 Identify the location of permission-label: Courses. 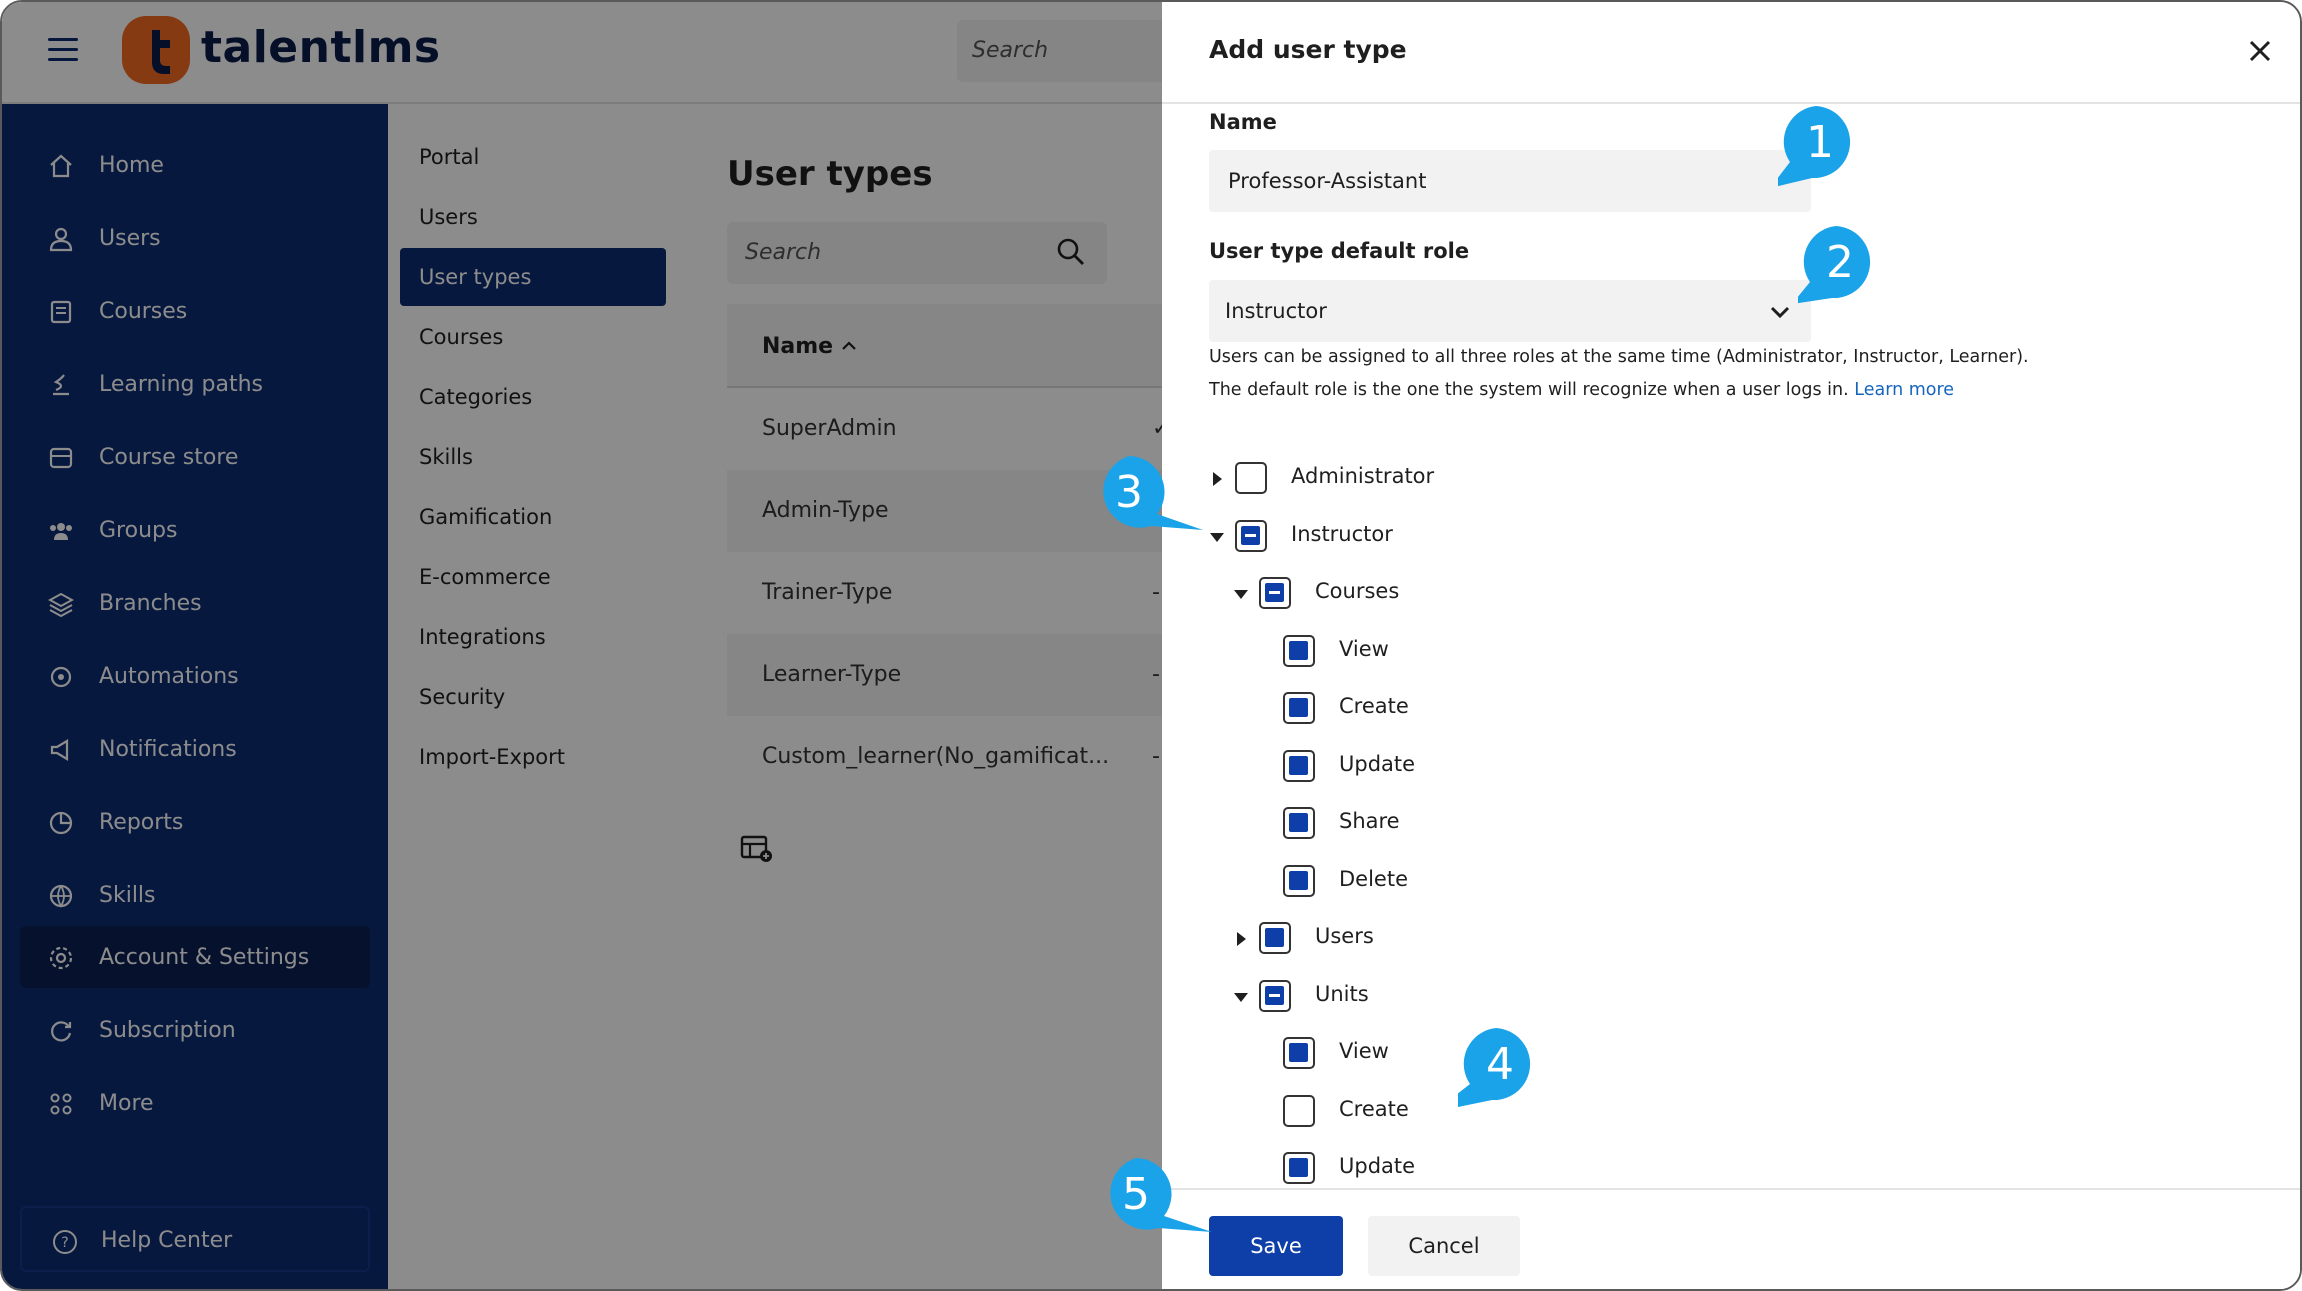
(1357, 591).